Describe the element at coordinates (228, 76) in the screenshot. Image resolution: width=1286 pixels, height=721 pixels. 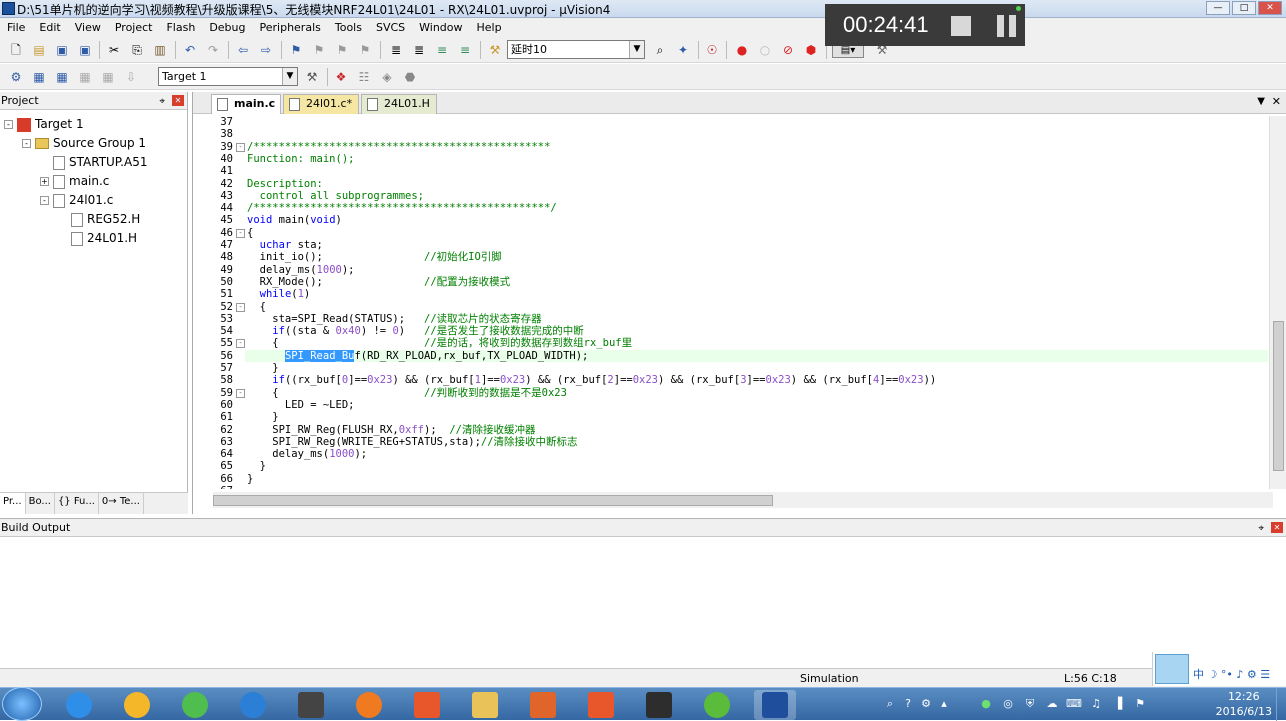
I see `target-combo: Target 1 ▼` at that location.